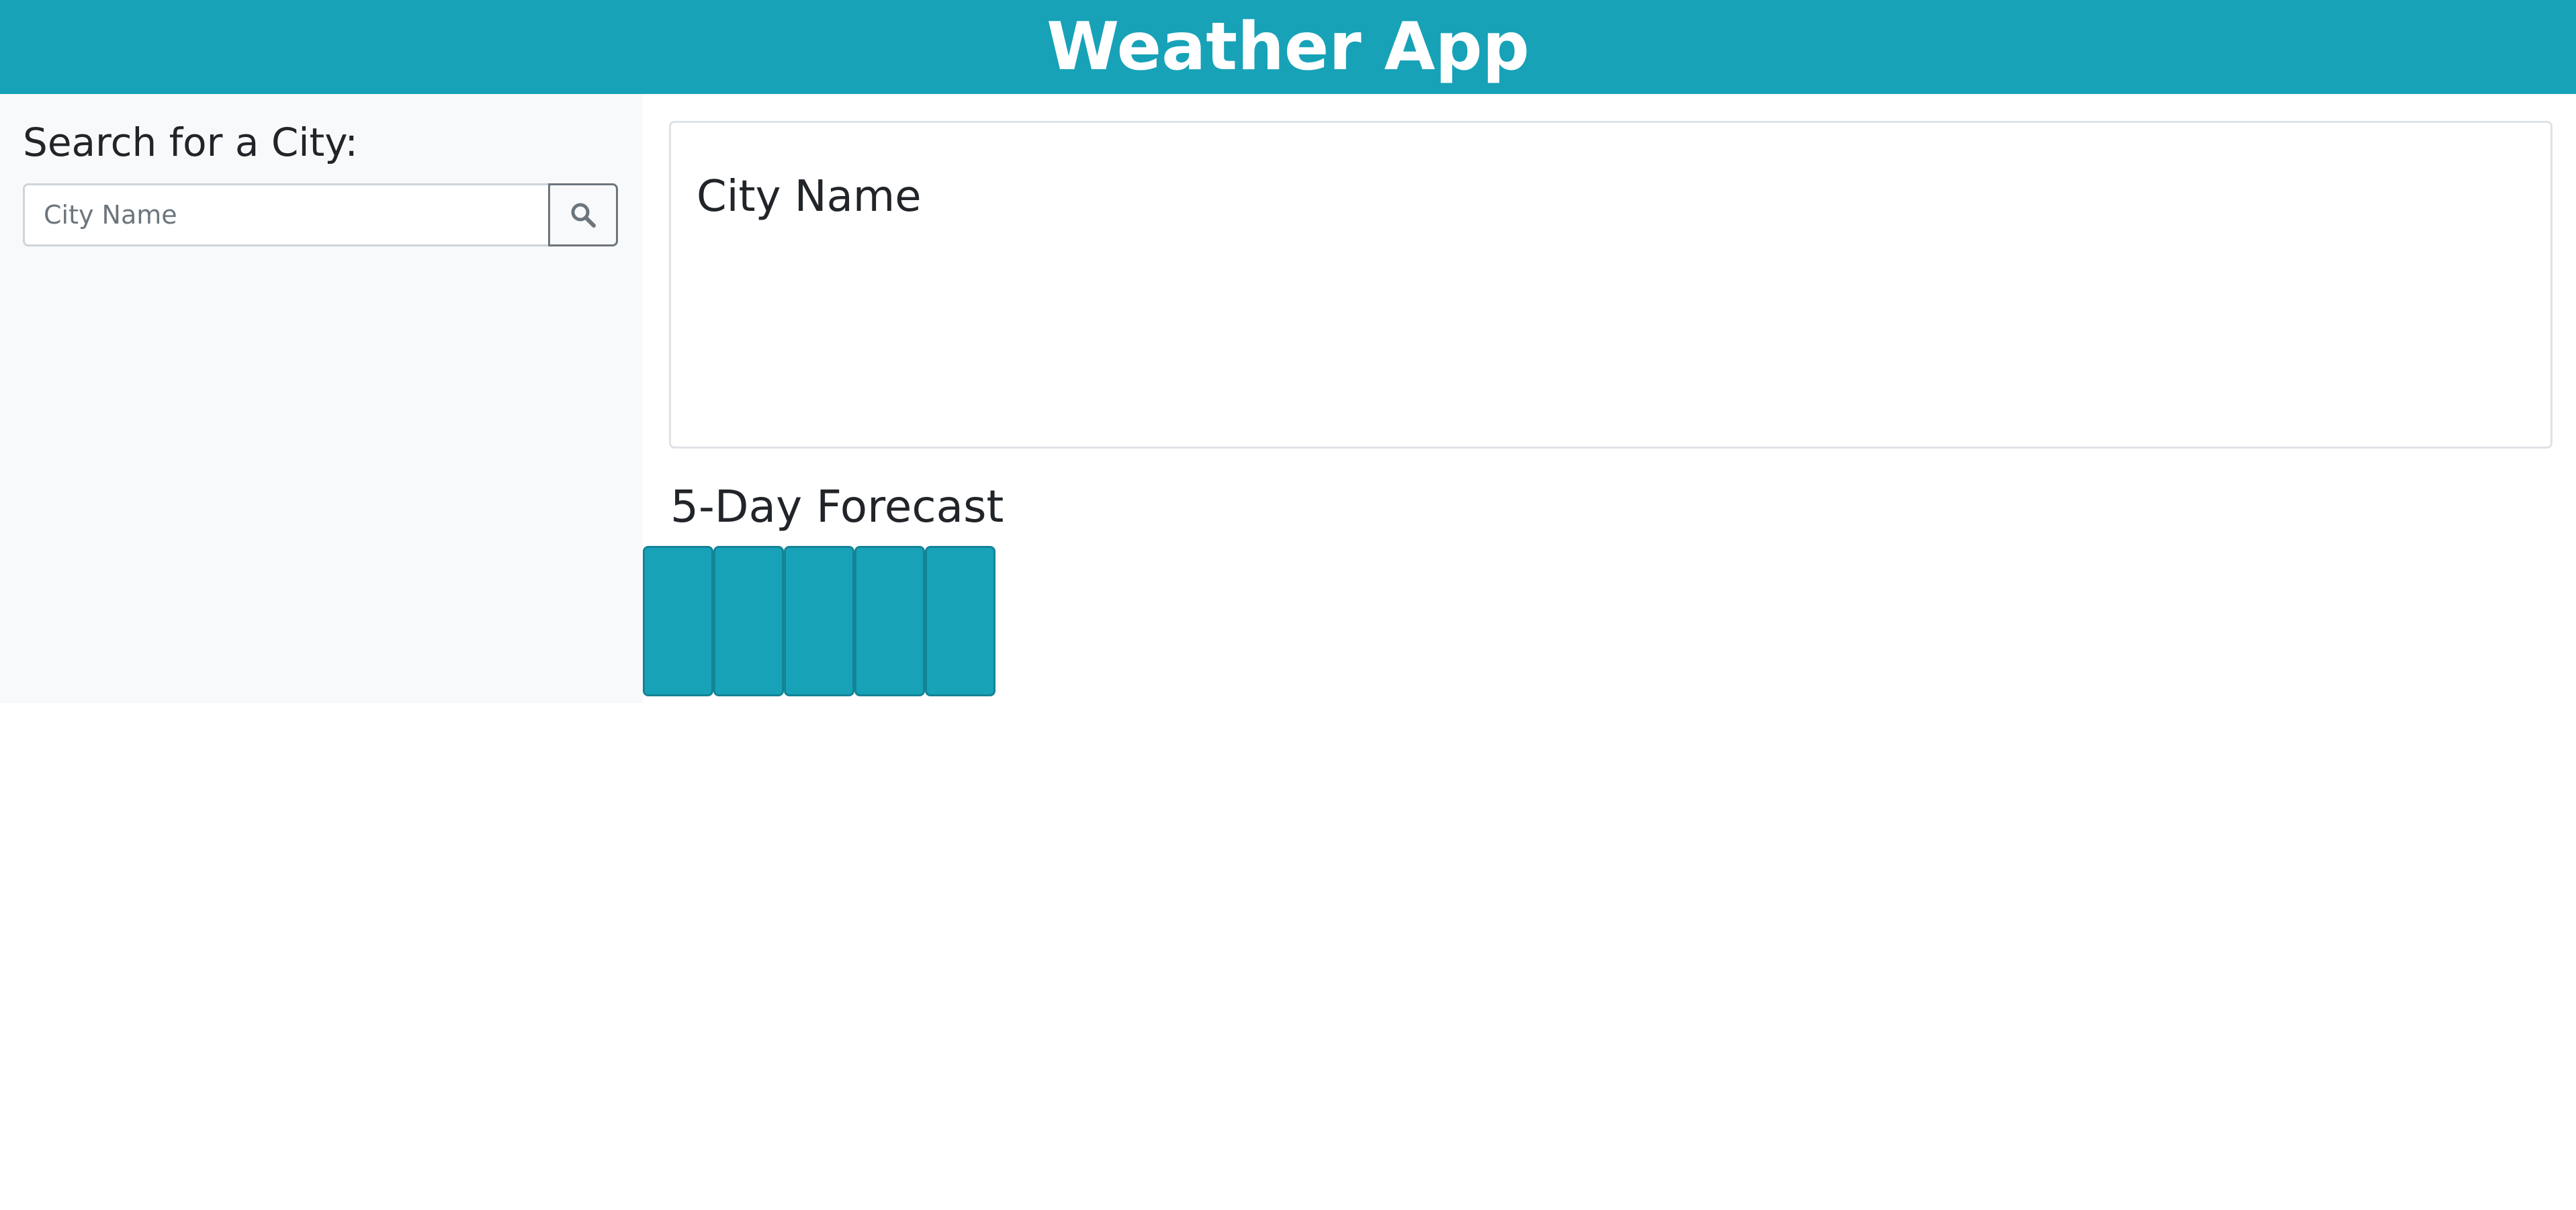 This screenshot has height=1210, width=2576. I want to click on forecast-day-3-card, so click(819, 621).